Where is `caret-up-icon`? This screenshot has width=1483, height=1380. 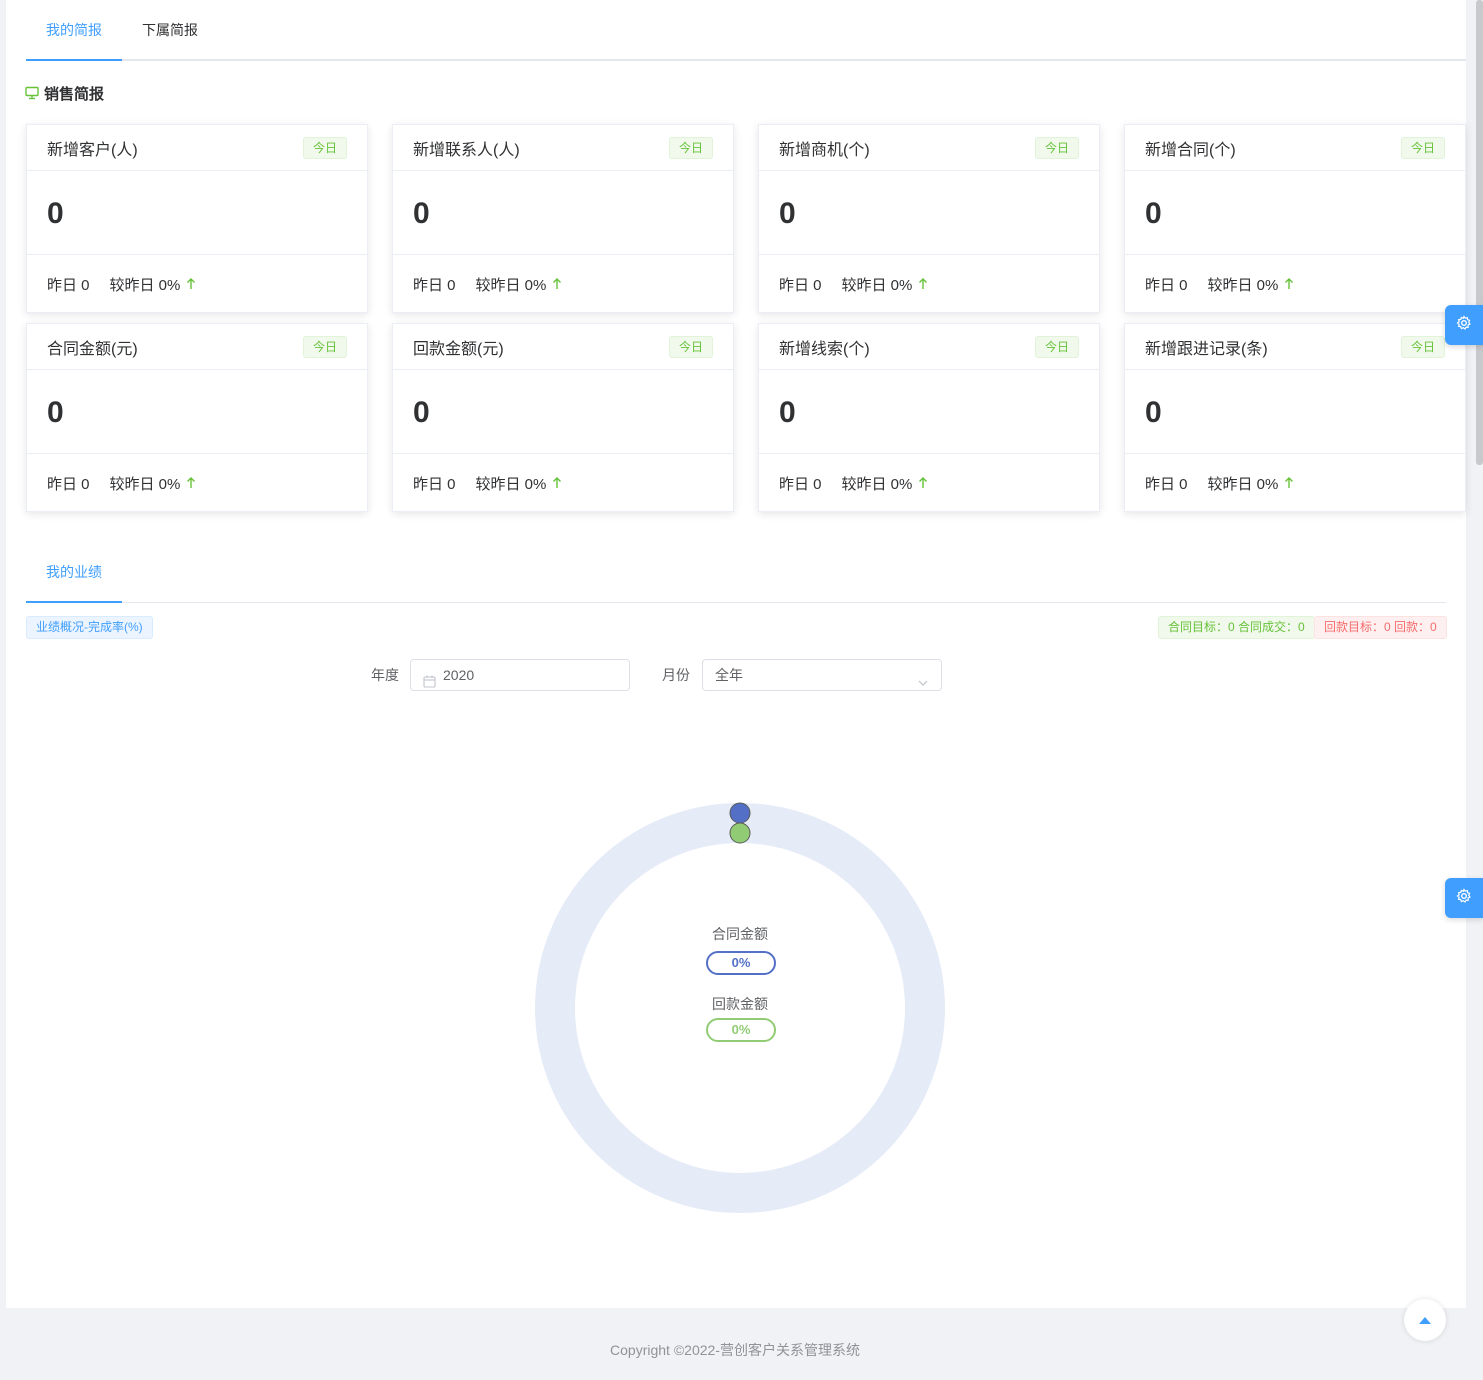
caret-up-icon is located at coordinates (1425, 1320).